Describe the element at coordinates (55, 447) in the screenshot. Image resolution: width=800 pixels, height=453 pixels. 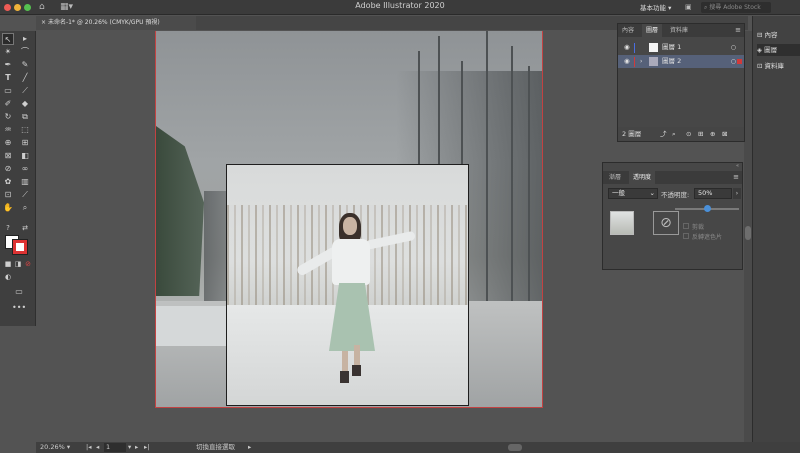
I see `zoom-level: 20.26% ▾` at that location.